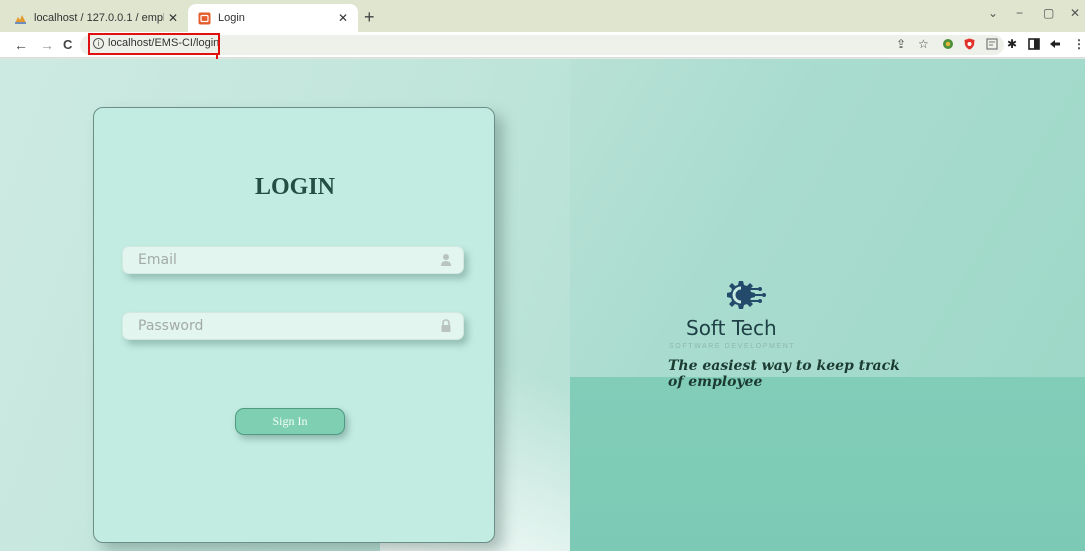 The height and width of the screenshot is (551, 1085). Describe the element at coordinates (901, 44) in the screenshot. I see `share-icon: ⇪` at that location.